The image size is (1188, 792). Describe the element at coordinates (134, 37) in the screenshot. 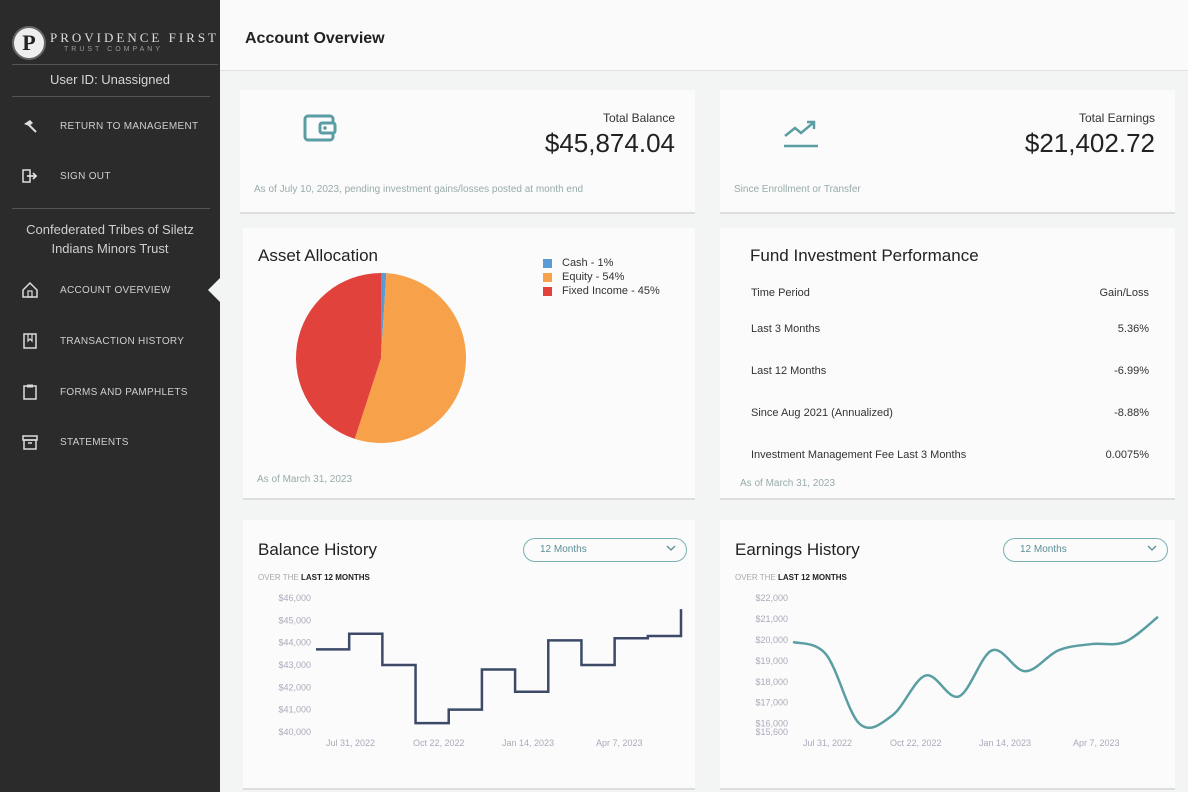

I see `brand-name: PROVIDENCE FIRST` at that location.